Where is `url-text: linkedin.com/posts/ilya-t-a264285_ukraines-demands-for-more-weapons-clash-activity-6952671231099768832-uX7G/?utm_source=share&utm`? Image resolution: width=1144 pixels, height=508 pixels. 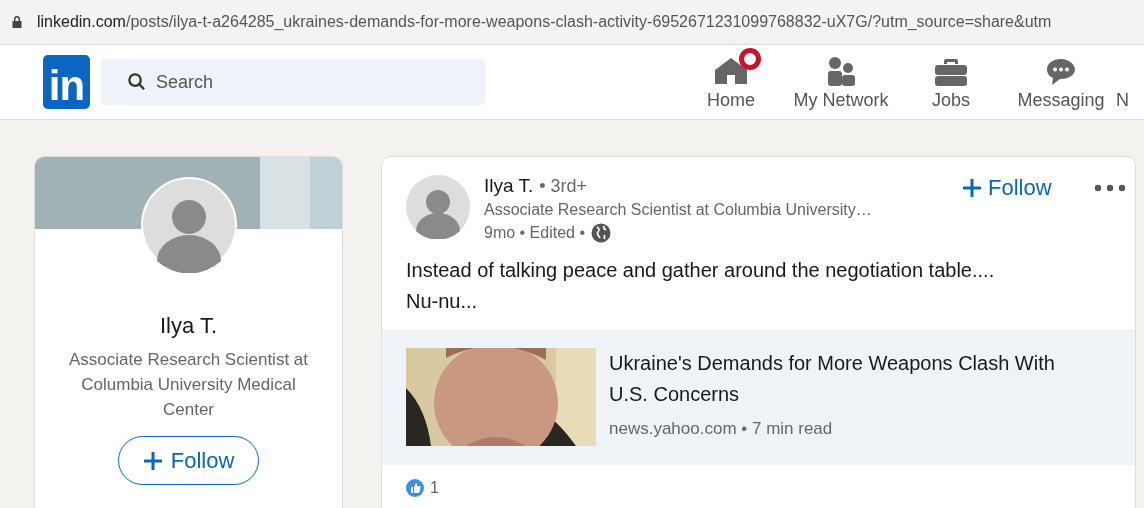 url-text: linkedin.com/posts/ilya-t-a264285_ukraines-demands-for-more-weapons-clash-activity-6952671231099768832-uX7G/?utm_source=share&utm is located at coordinates (544, 22).